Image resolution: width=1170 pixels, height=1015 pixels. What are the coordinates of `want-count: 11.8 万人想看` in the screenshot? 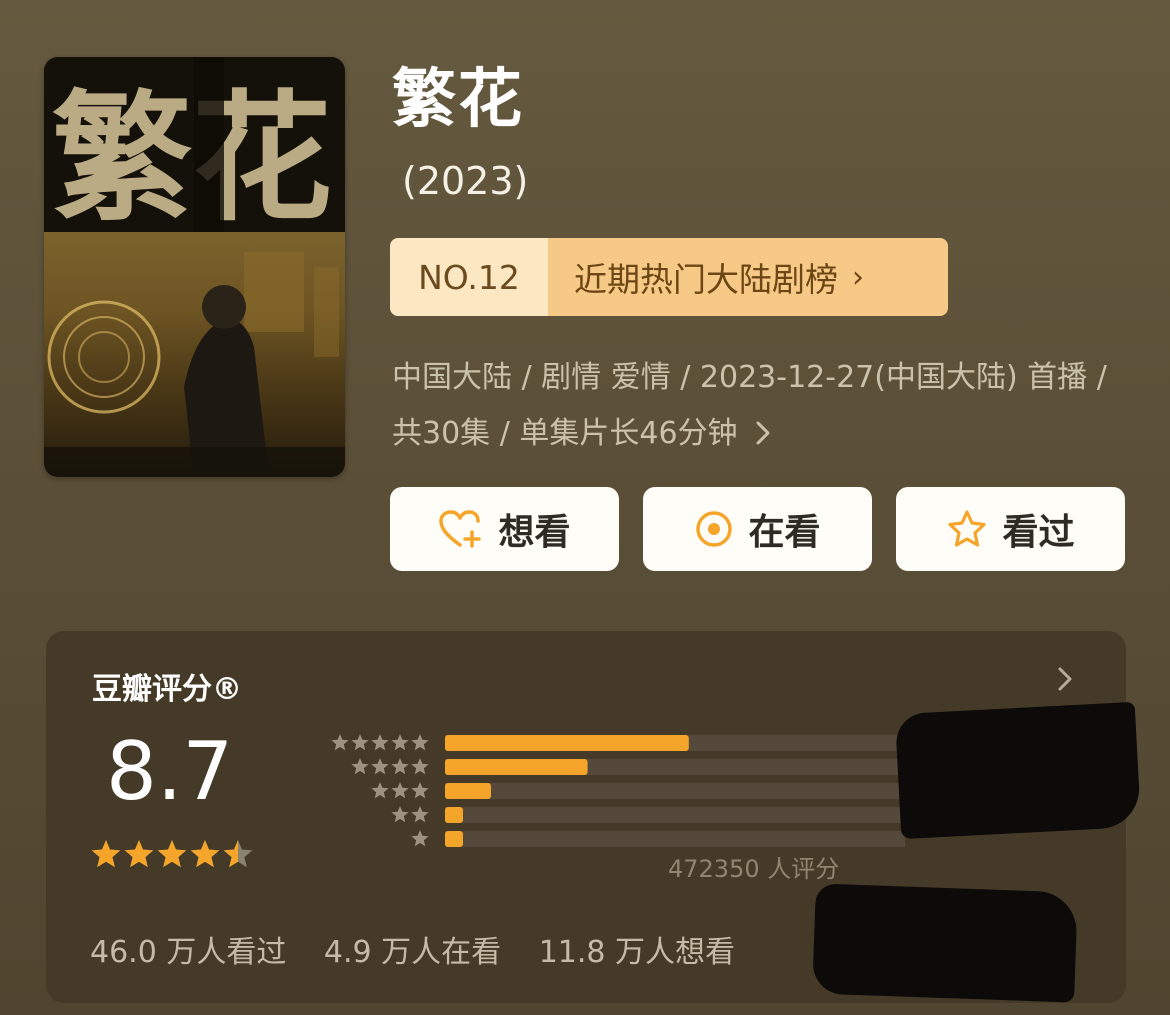 It's located at (637, 952).